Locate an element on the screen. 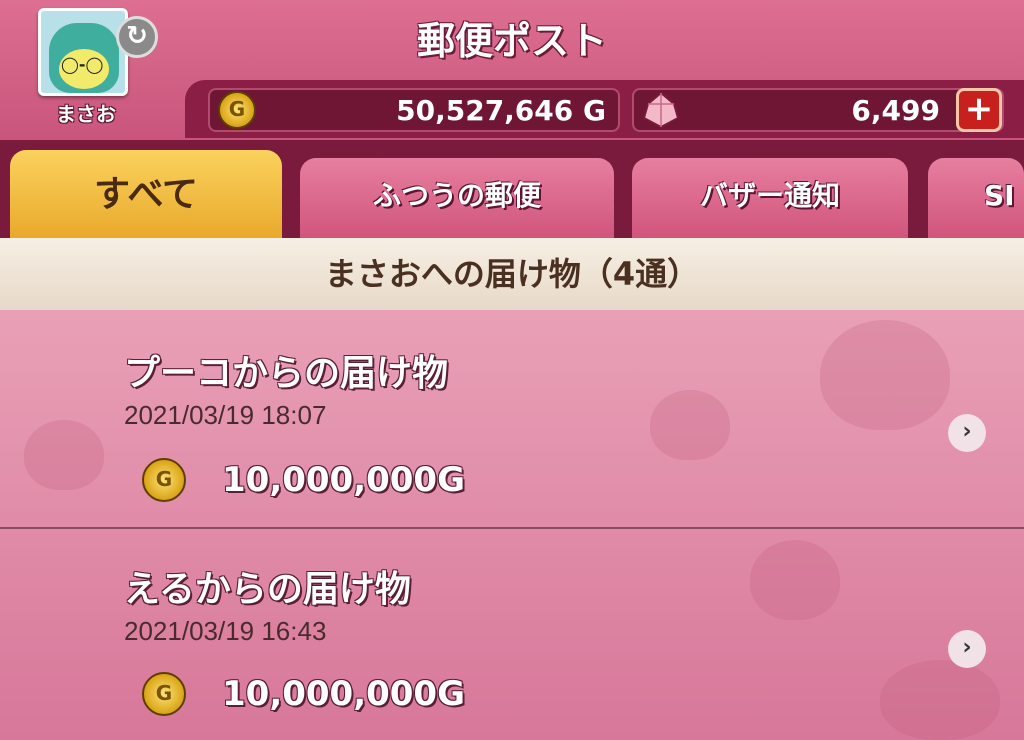 This screenshot has height=740, width=1024. mail-date: 2021/03/19 18:07 is located at coordinates (225, 415).